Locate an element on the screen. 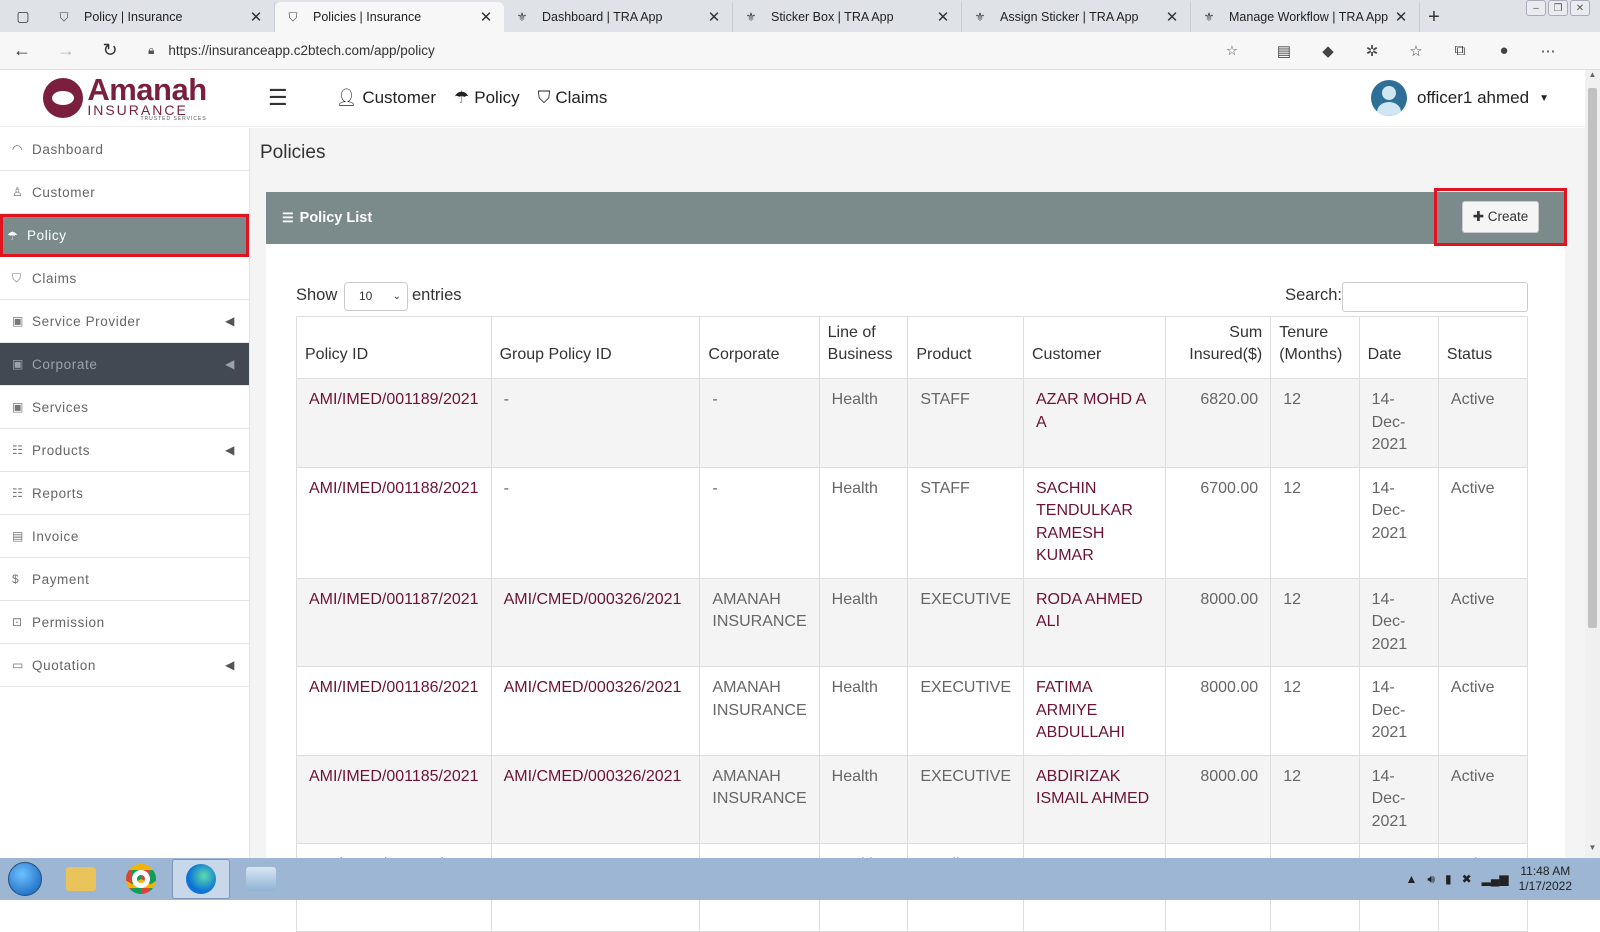  sidebar-item-label: Customer is located at coordinates (64, 192).